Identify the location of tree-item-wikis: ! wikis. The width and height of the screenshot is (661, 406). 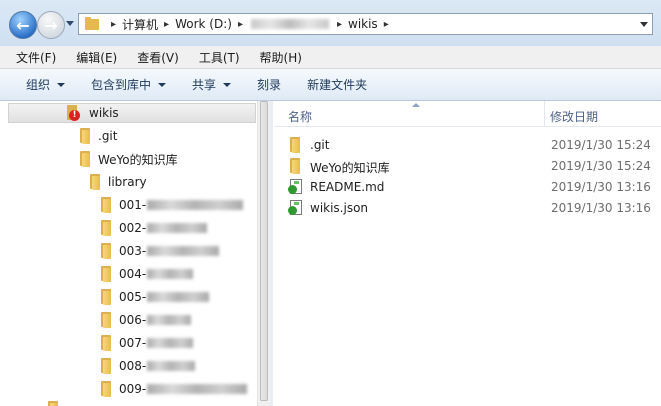
(132, 113).